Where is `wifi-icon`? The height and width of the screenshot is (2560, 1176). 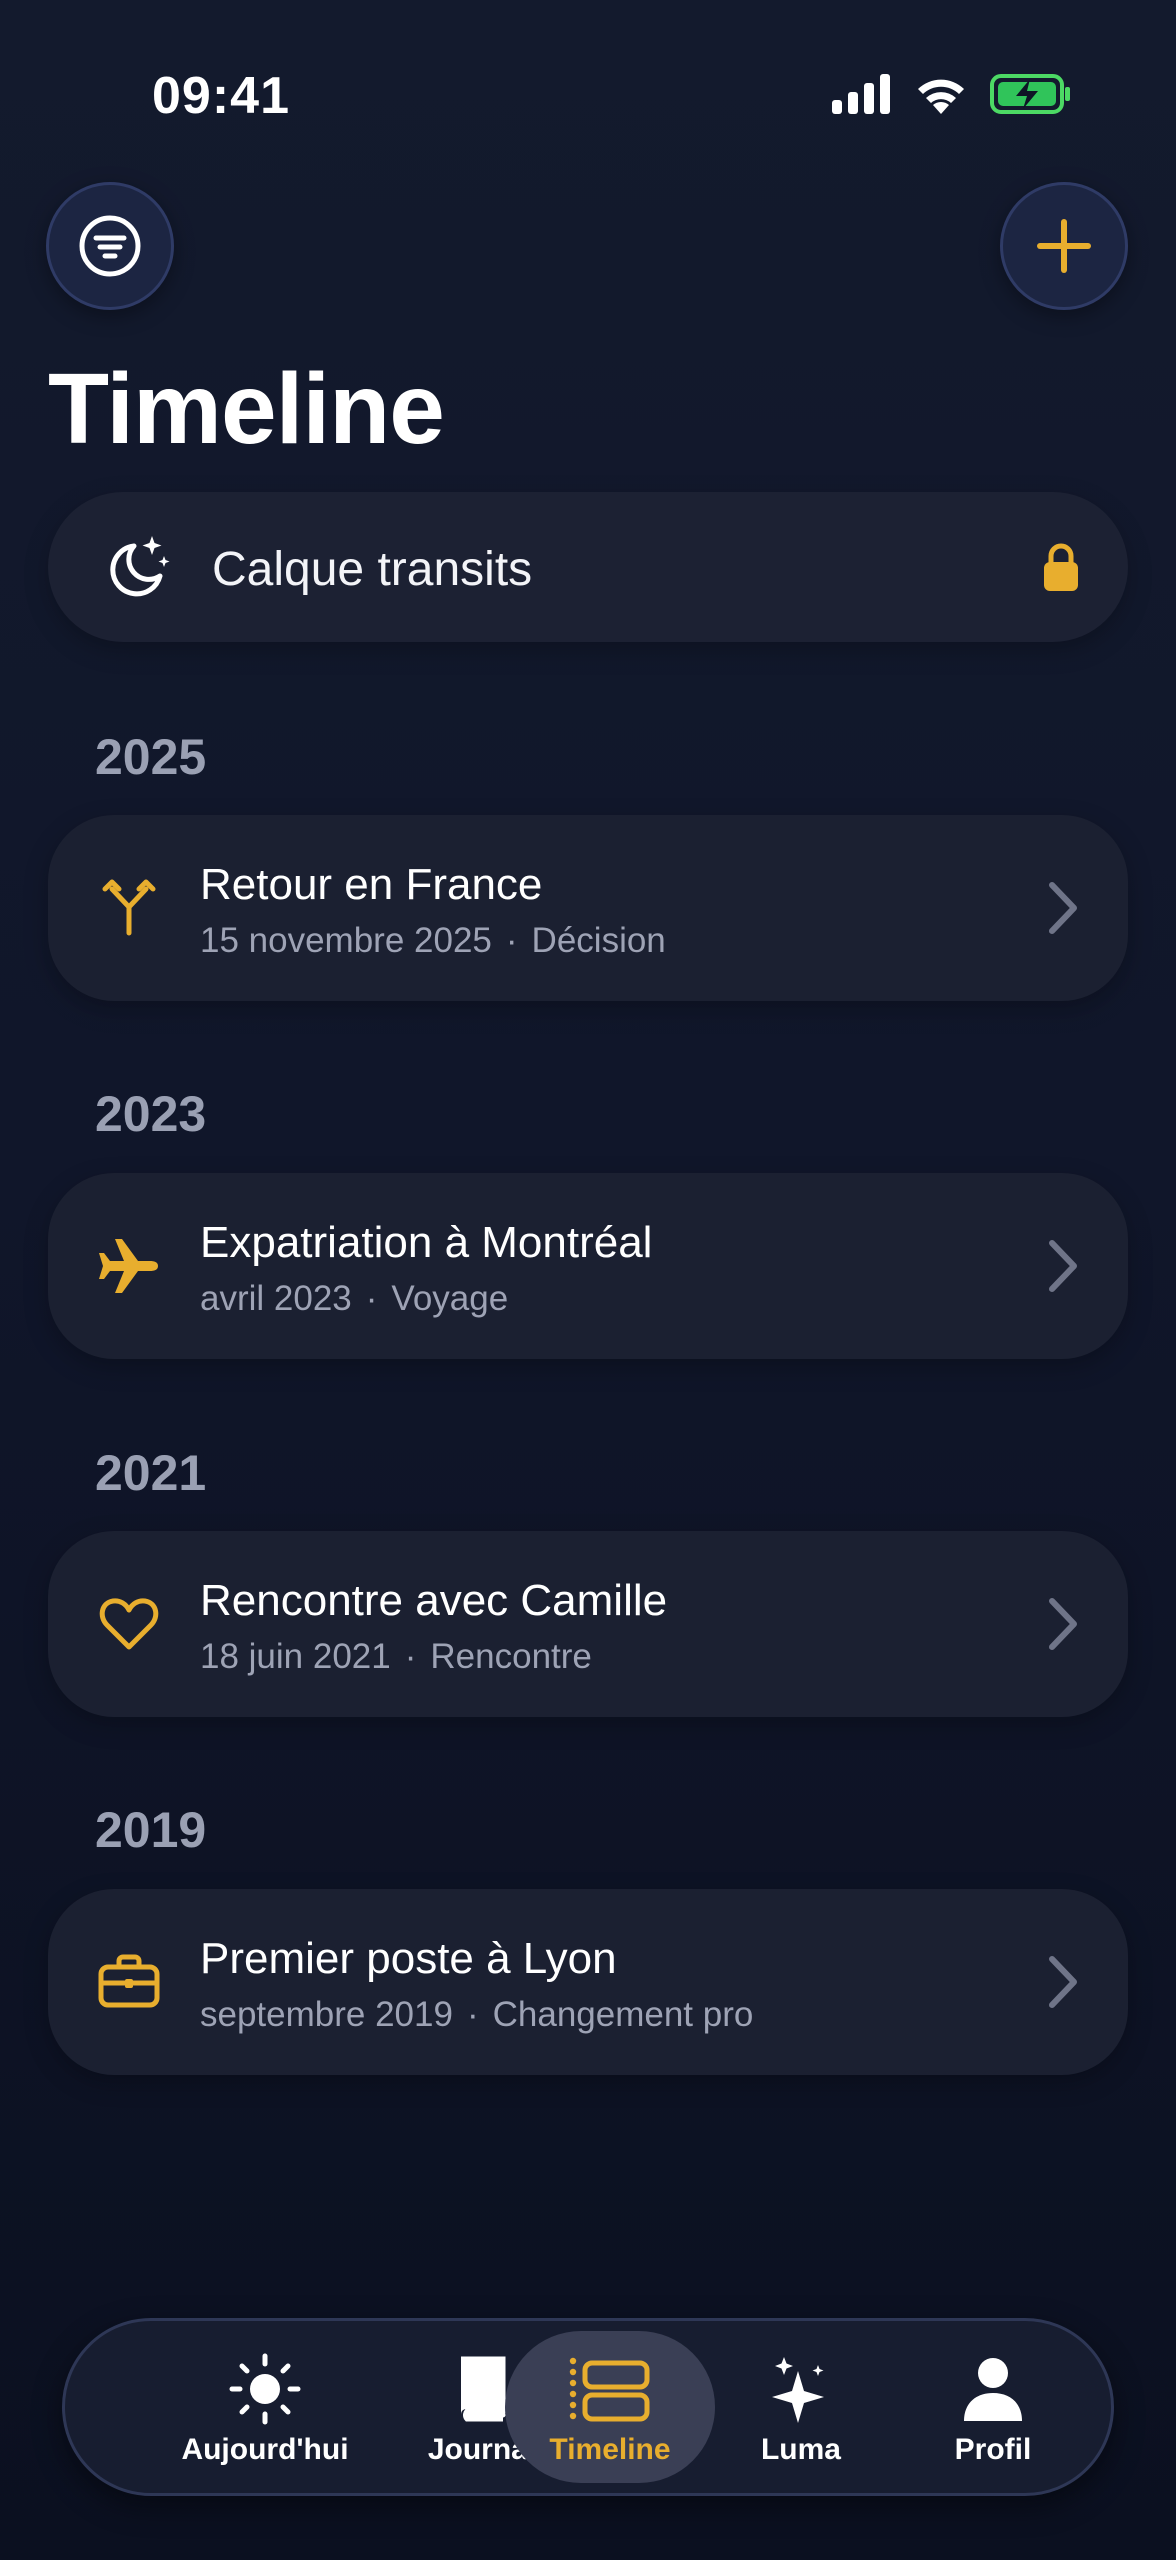
wifi-icon is located at coordinates (941, 96).